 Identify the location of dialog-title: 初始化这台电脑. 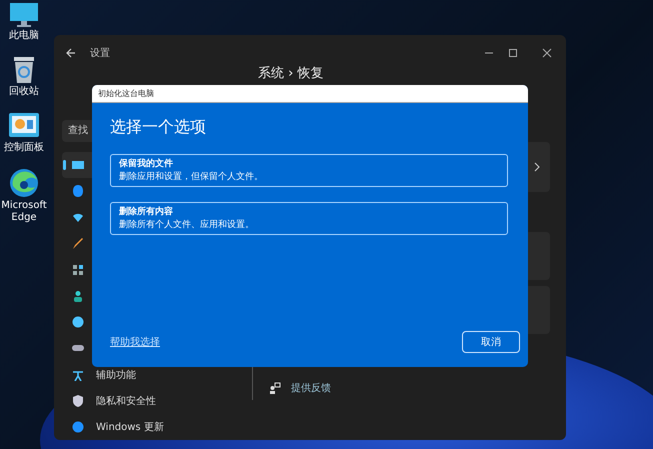
(310, 94).